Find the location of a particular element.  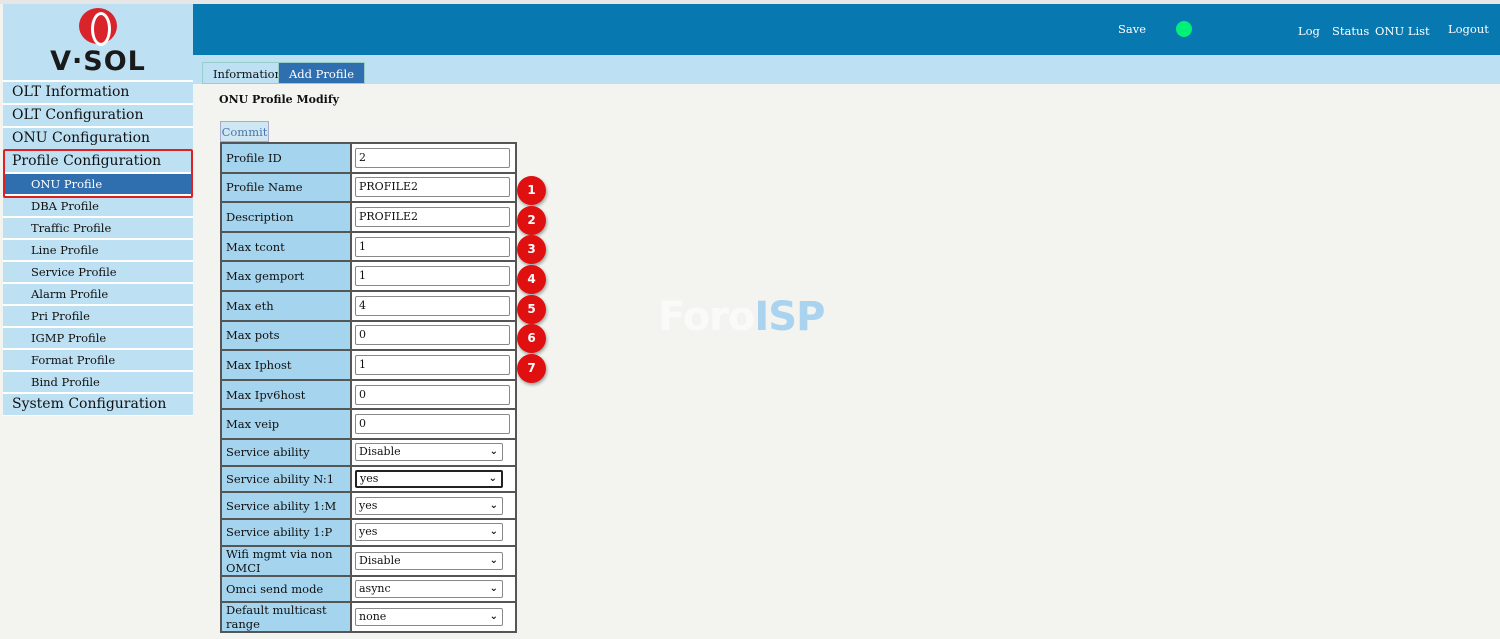

page-title: ONU Profile Modify is located at coordinates (279, 99).